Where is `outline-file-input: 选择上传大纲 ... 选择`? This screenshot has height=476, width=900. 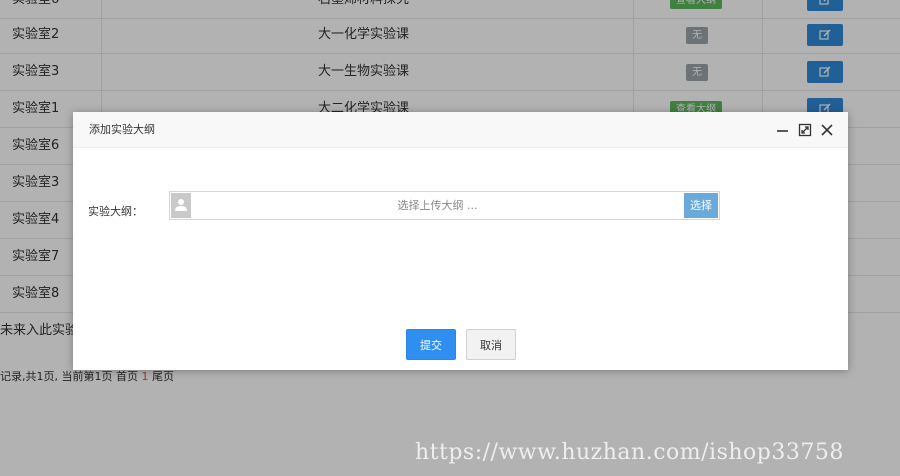 outline-file-input: 选择上传大纲 ... 选择 is located at coordinates (444, 205).